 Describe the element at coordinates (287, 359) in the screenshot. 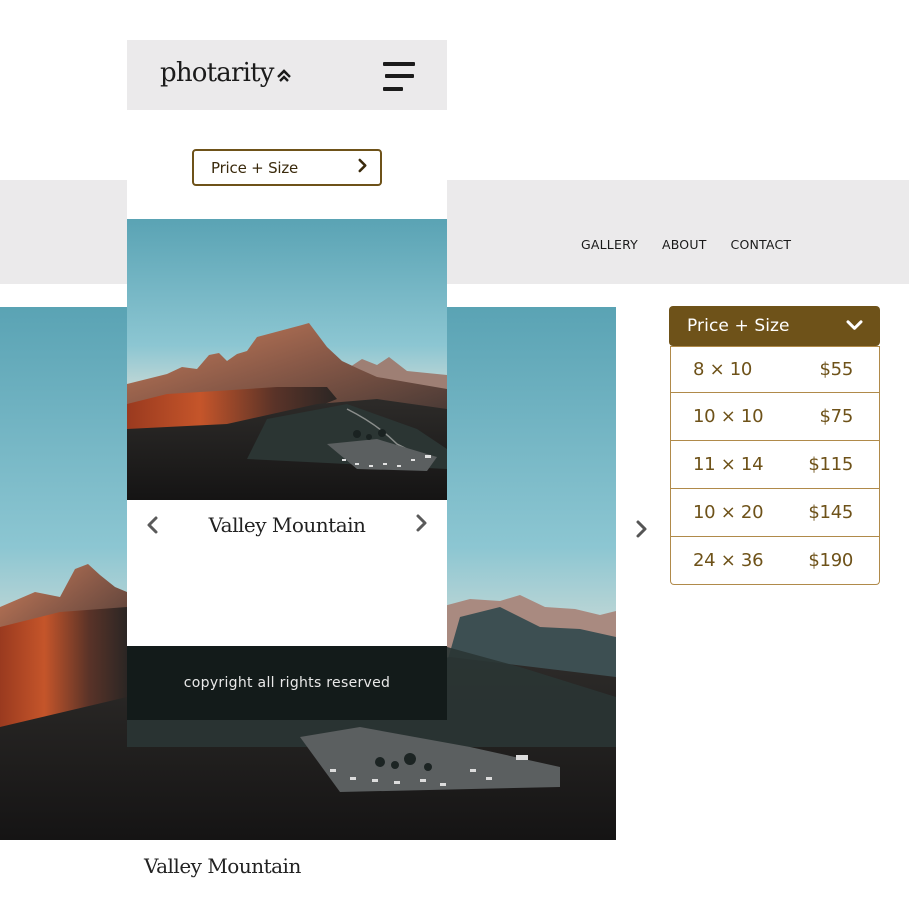

I see `mobile-mountain-photo` at that location.